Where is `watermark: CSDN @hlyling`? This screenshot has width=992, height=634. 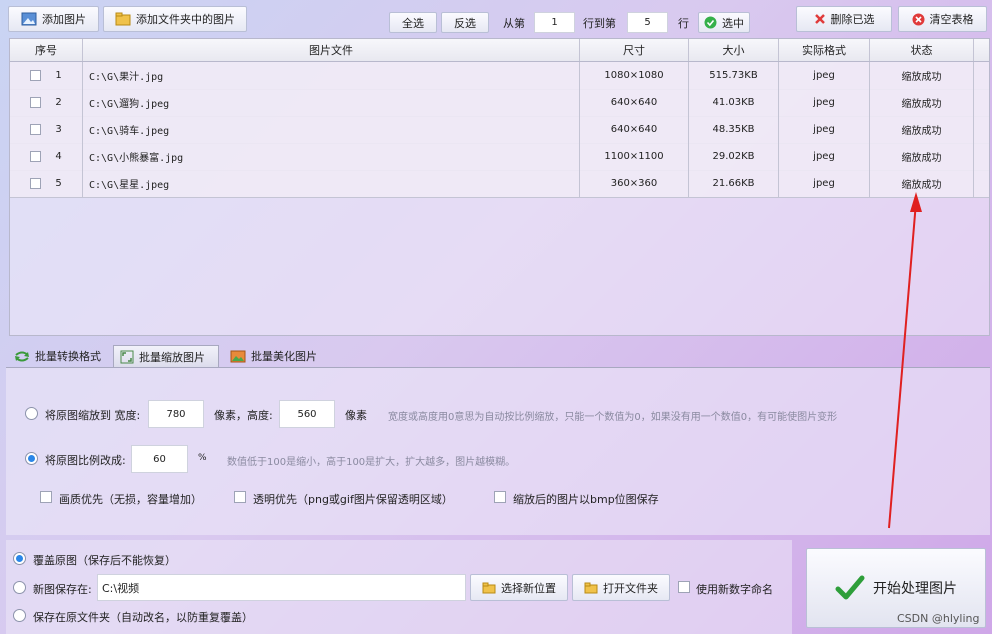 watermark: CSDN @hlyling is located at coordinates (938, 618).